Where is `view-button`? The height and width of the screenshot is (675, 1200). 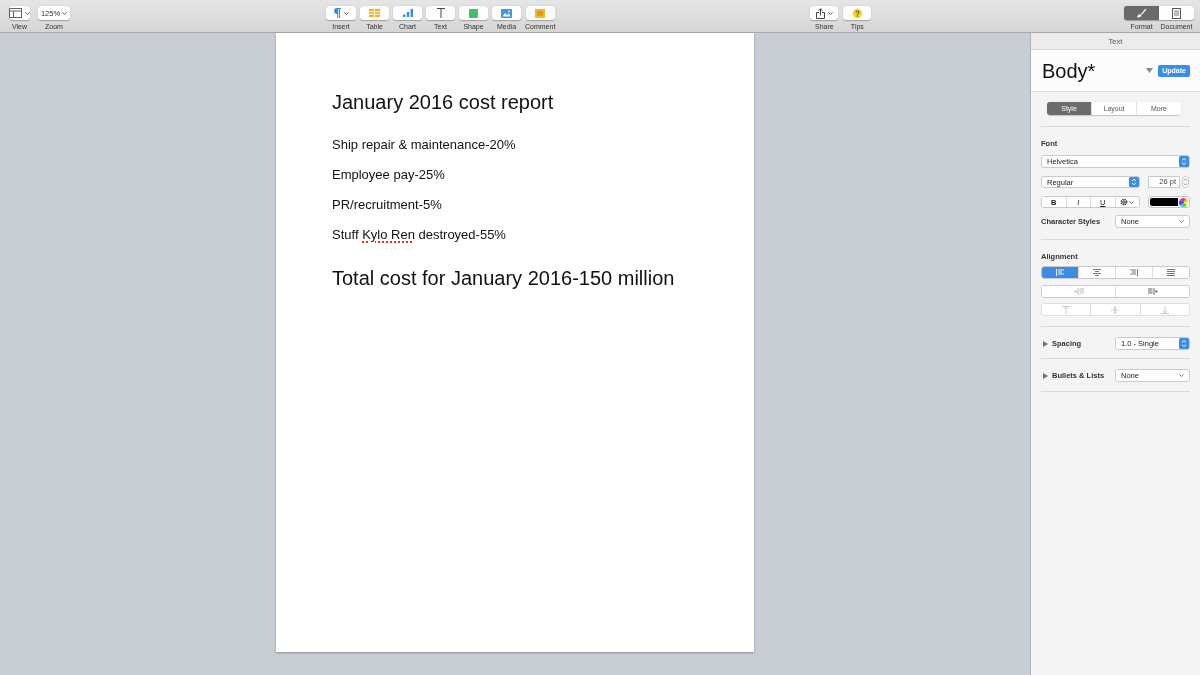 view-button is located at coordinates (19, 13).